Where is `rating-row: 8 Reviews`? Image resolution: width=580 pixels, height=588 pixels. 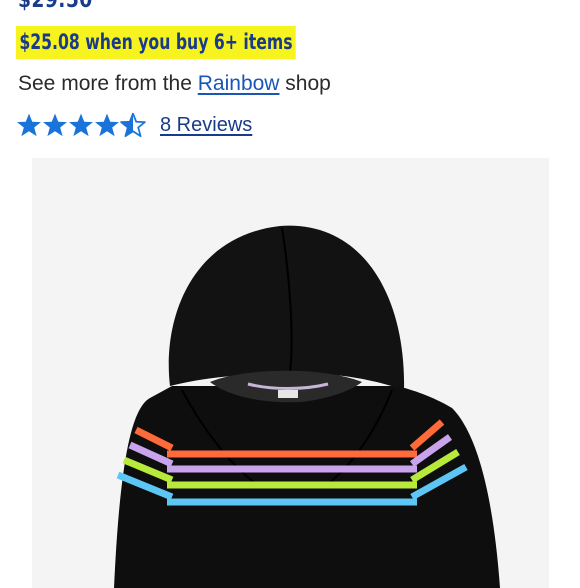
rating-row: 8 Reviews is located at coordinates (134, 125).